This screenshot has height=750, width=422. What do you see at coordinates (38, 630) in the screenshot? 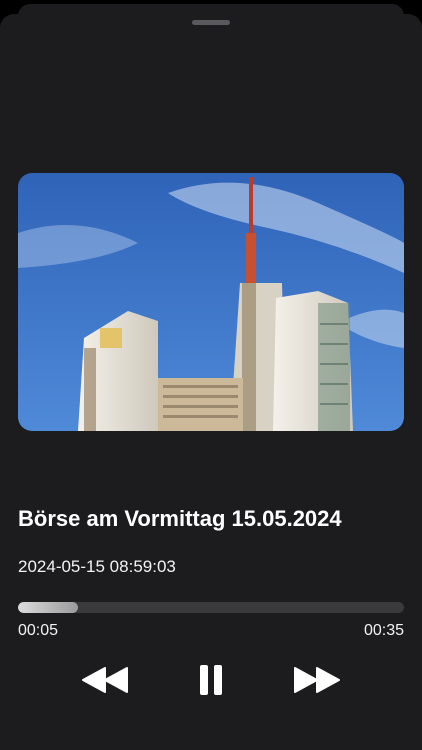
I see `elapsed-time: 00:05` at bounding box center [38, 630].